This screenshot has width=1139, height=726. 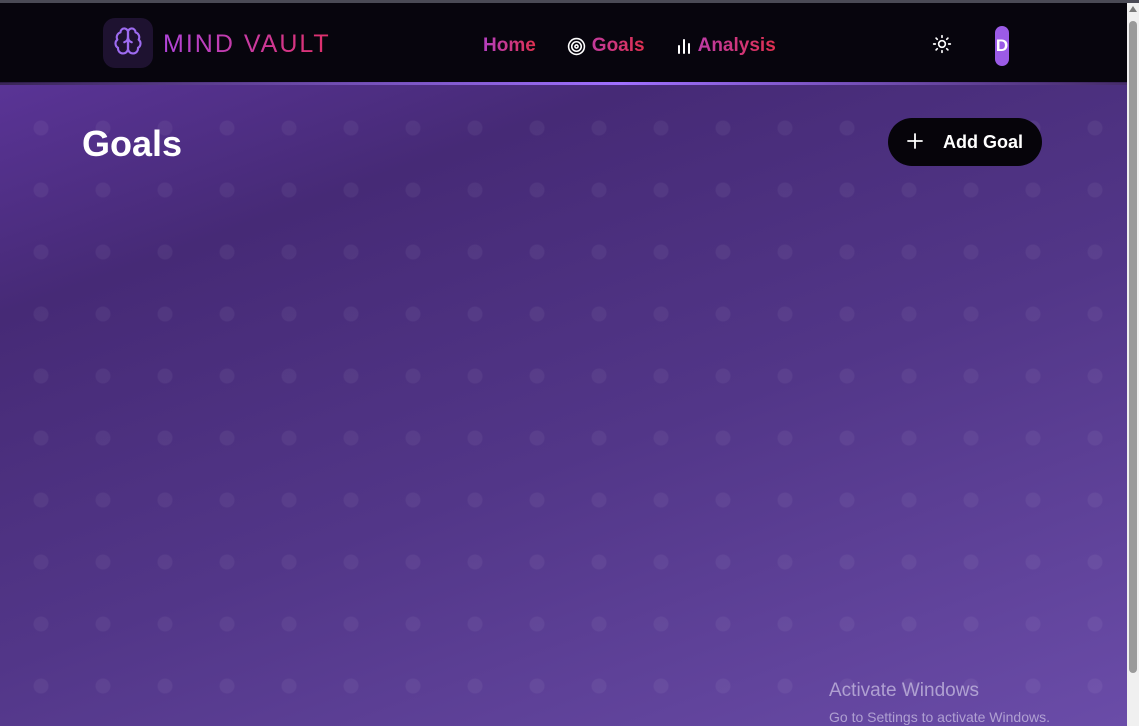 What do you see at coordinates (736, 45) in the screenshot?
I see `nav-analysis-label: Analysis` at bounding box center [736, 45].